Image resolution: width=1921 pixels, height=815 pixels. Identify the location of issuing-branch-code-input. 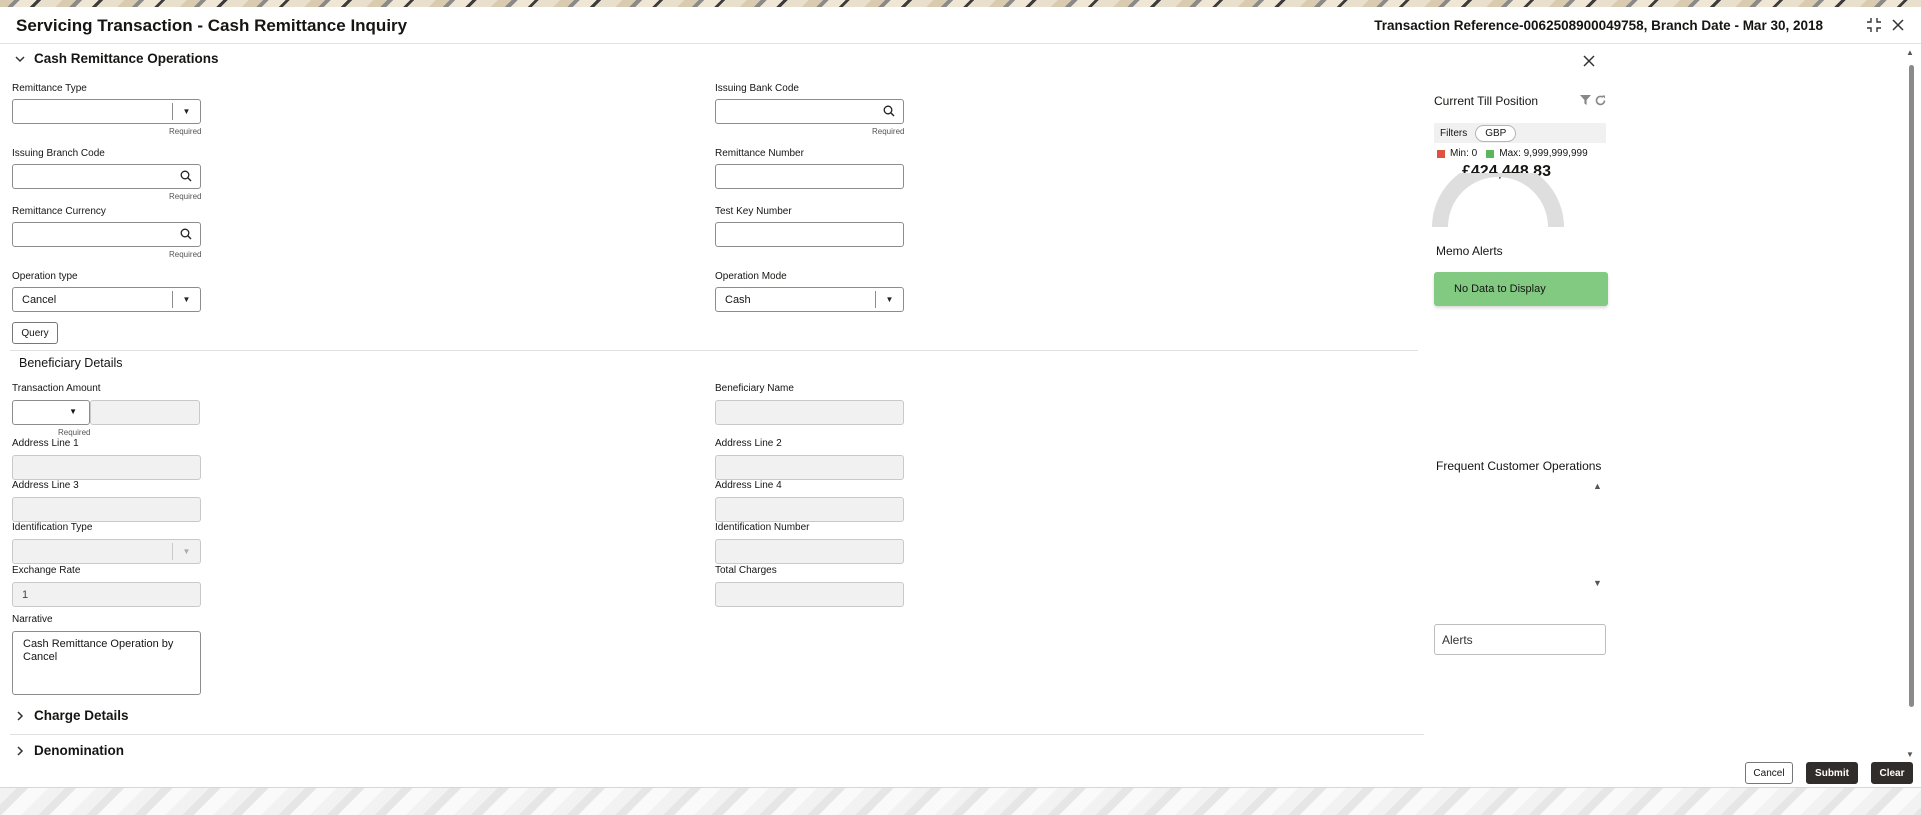
(106, 176).